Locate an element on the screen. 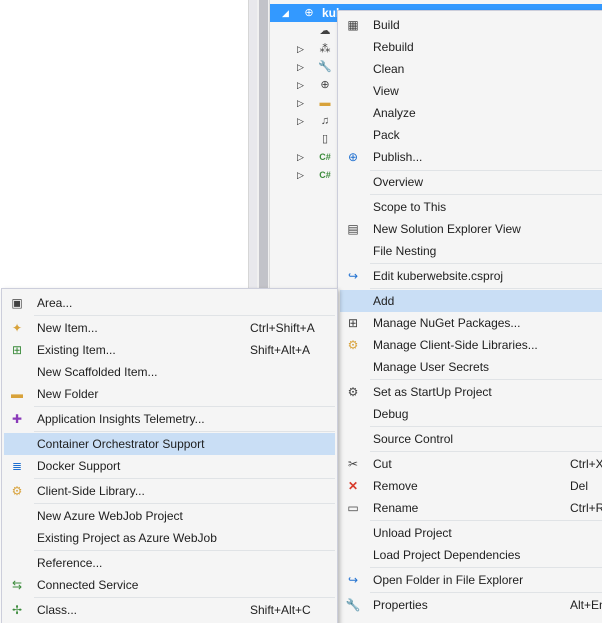 This screenshot has width=602, height=623. menu-item-cut: ✂ Cut Ctrl+X is located at coordinates (471, 464).